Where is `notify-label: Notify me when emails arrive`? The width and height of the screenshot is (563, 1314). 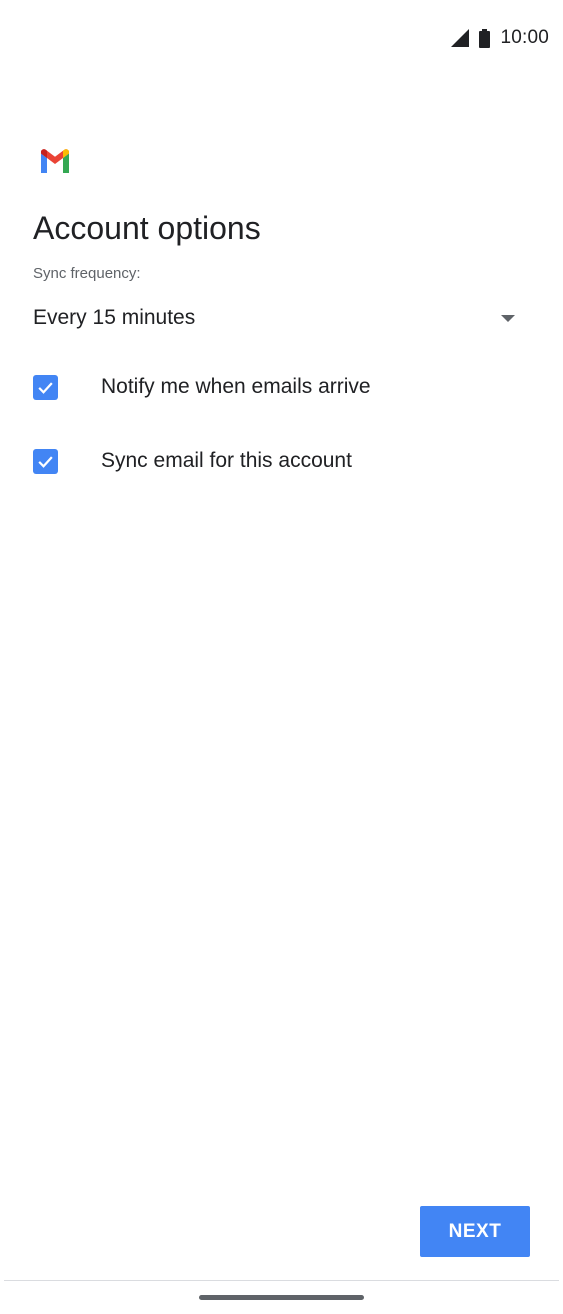 notify-label: Notify me when emails arrive is located at coordinates (236, 386).